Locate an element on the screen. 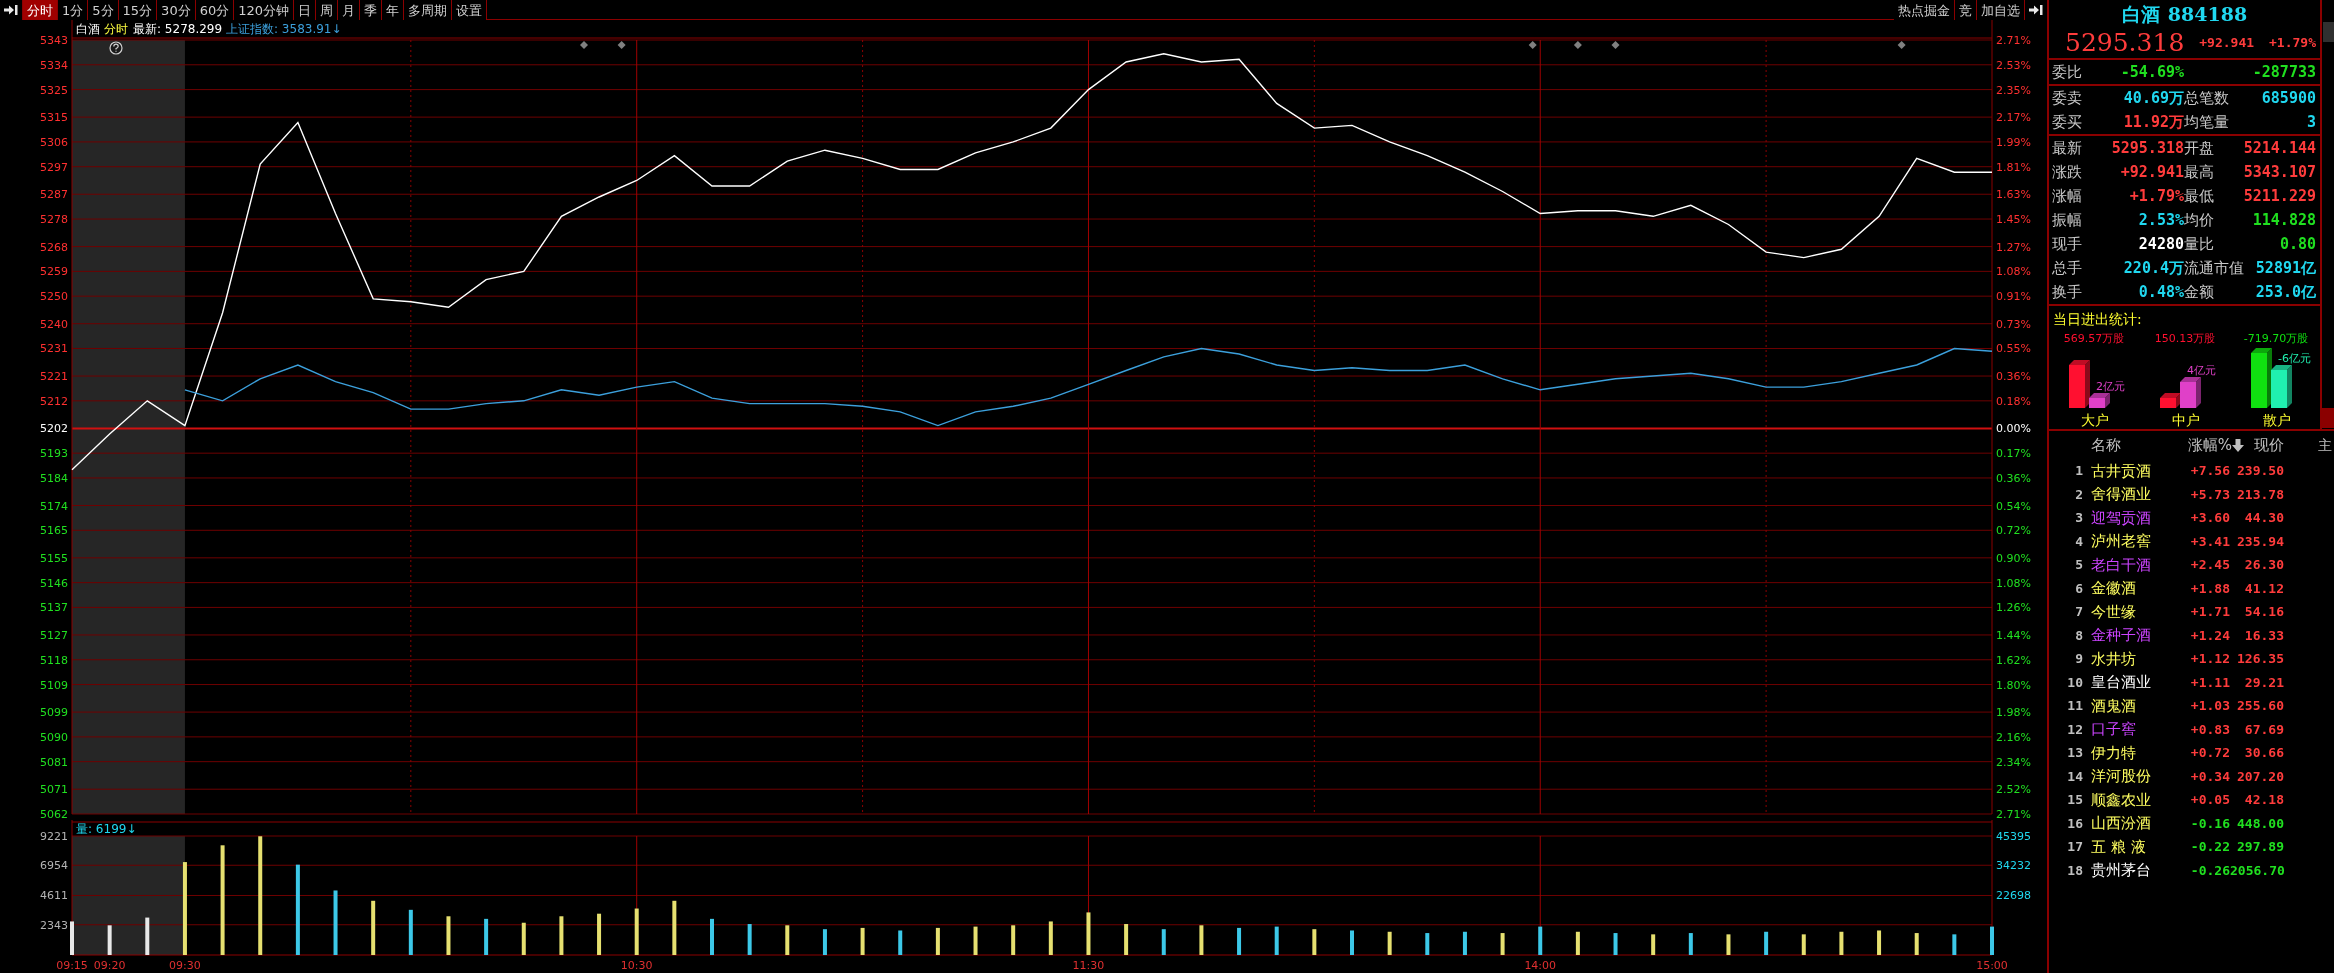 Image resolution: width=2334 pixels, height=973 pixels. toolbar-button: 热点掘金 is located at coordinates (1924, 10).